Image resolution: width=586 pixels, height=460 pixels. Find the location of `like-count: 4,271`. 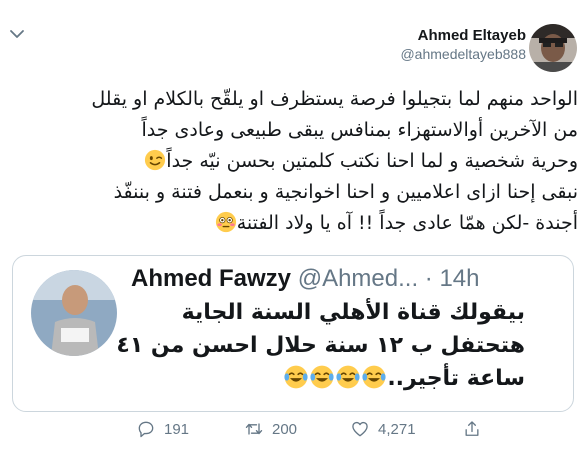

like-count: 4,271 is located at coordinates (397, 429).